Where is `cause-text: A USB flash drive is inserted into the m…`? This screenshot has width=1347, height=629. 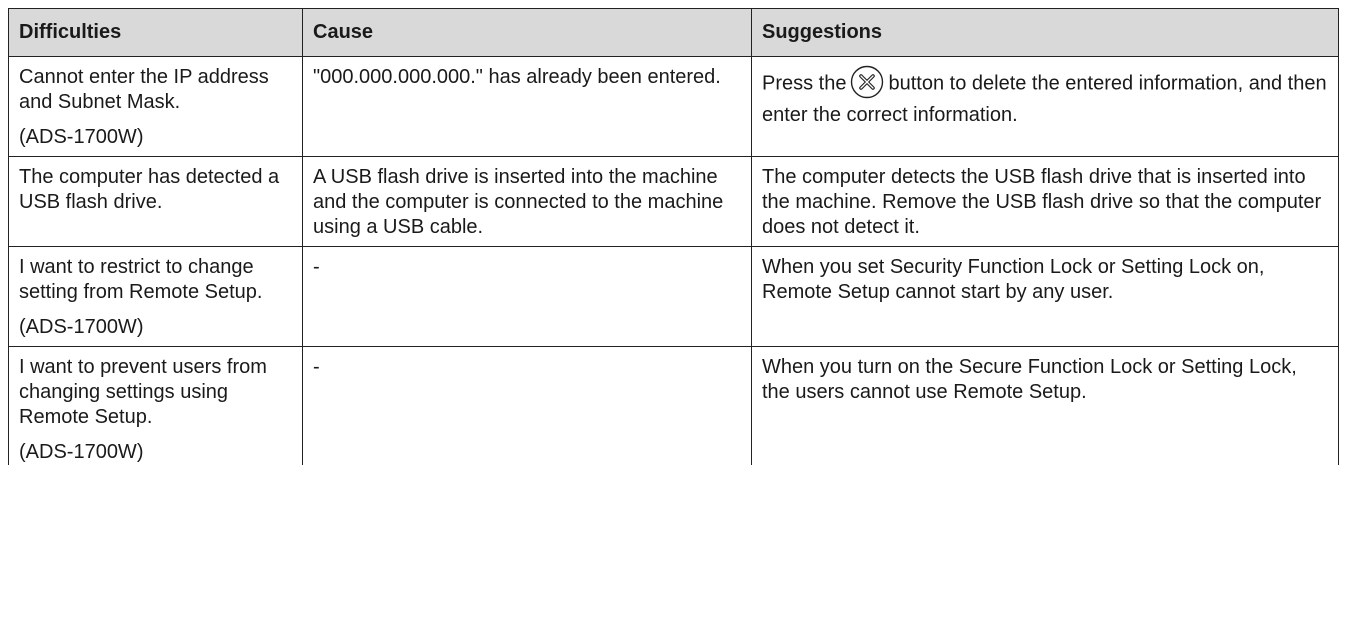
cause-text: A USB flash drive is inserted into the m… is located at coordinates (518, 202).